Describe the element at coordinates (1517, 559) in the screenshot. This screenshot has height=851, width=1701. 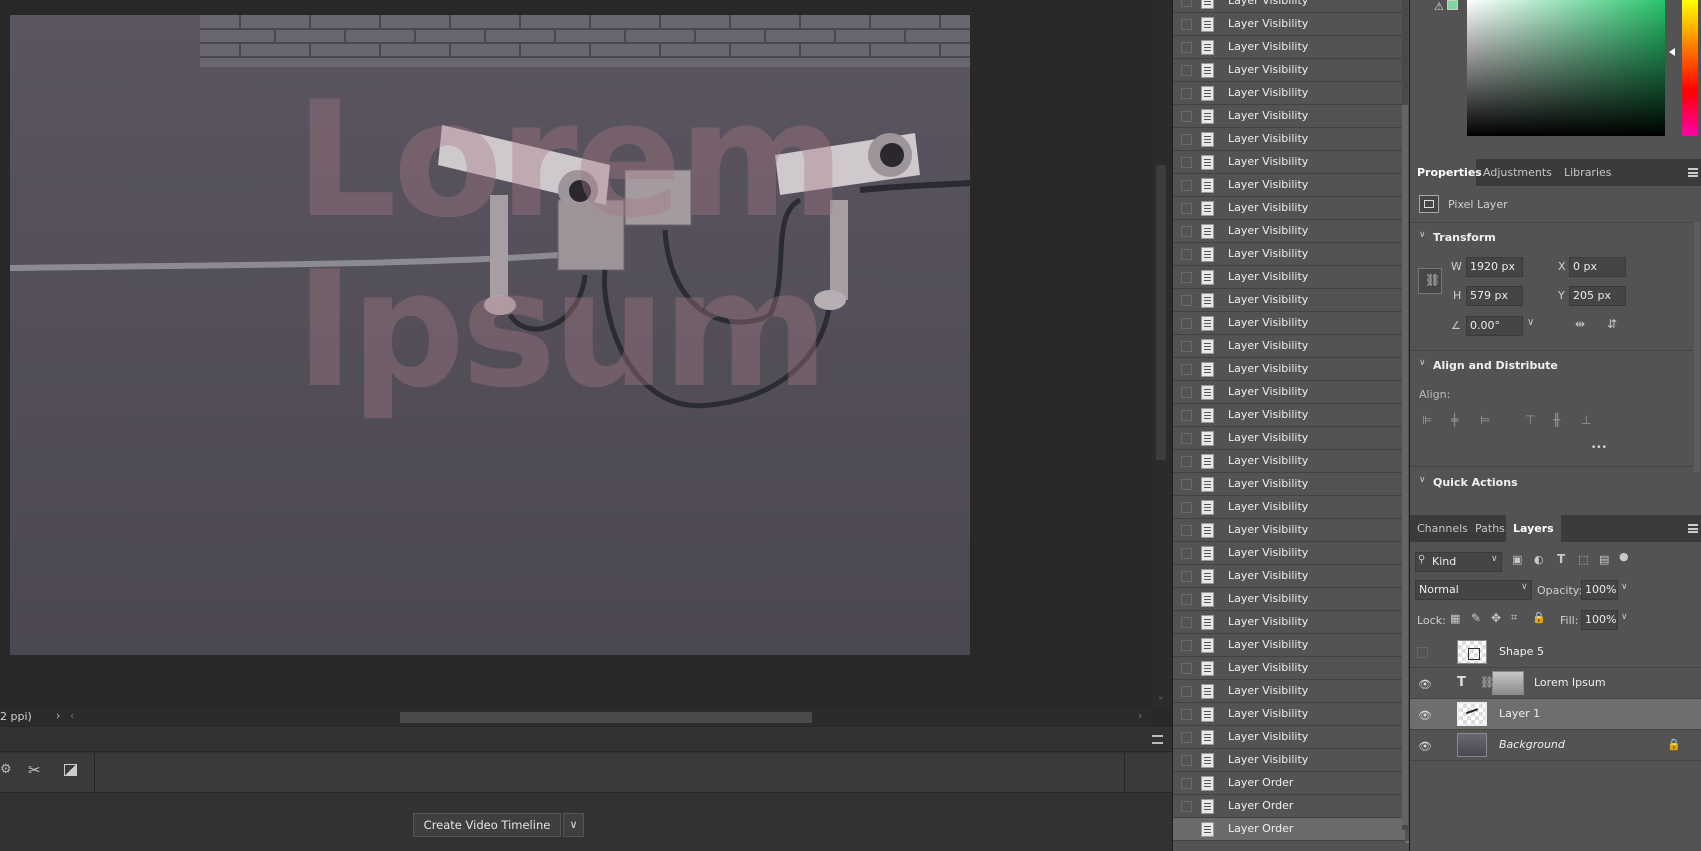
I see `filter-pixel-icon: ▣` at that location.